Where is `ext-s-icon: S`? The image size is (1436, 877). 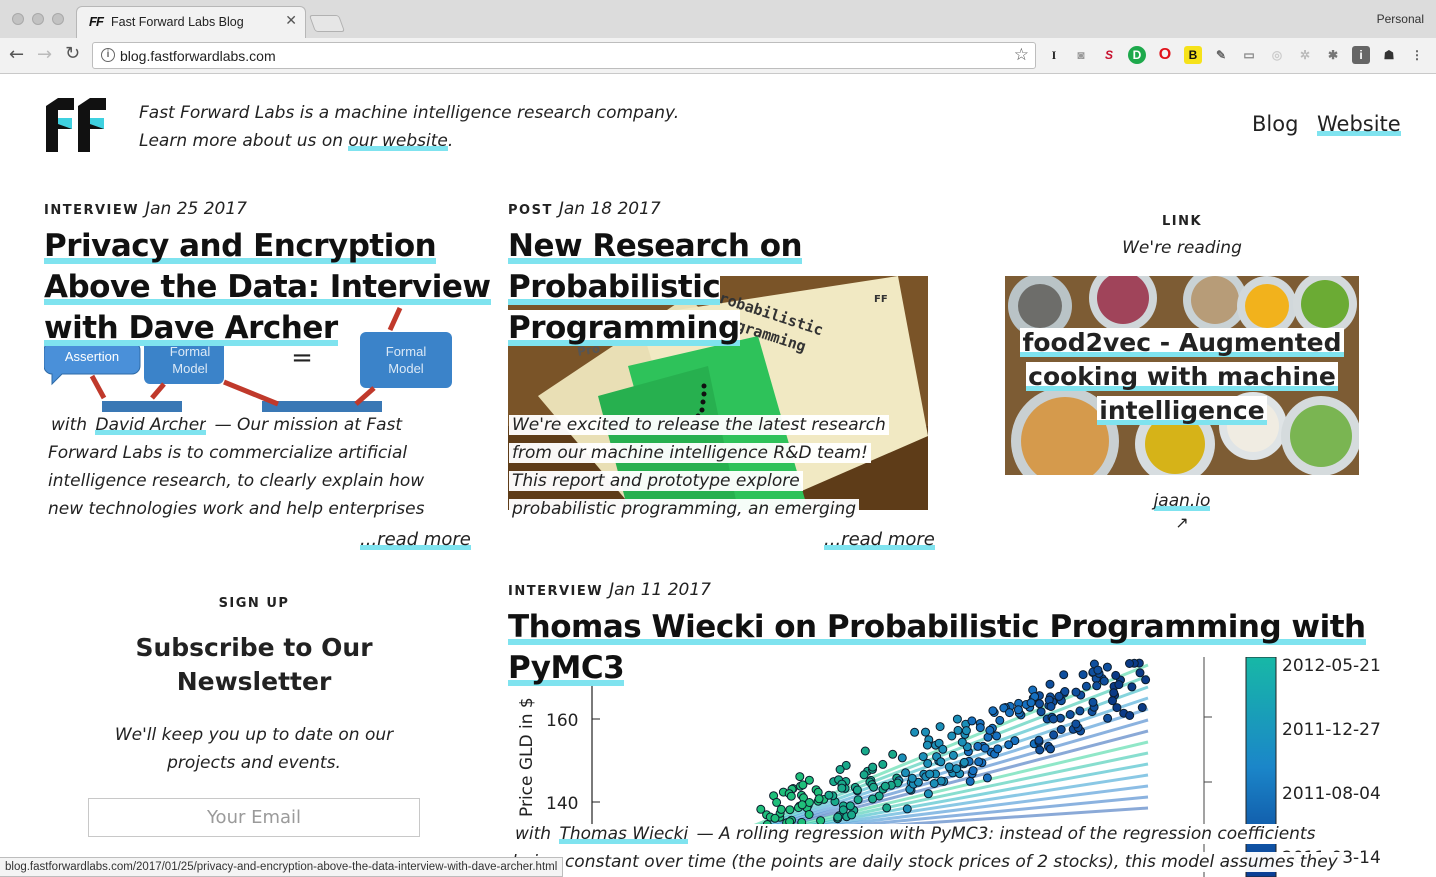
ext-s-icon: S is located at coordinates (1109, 55).